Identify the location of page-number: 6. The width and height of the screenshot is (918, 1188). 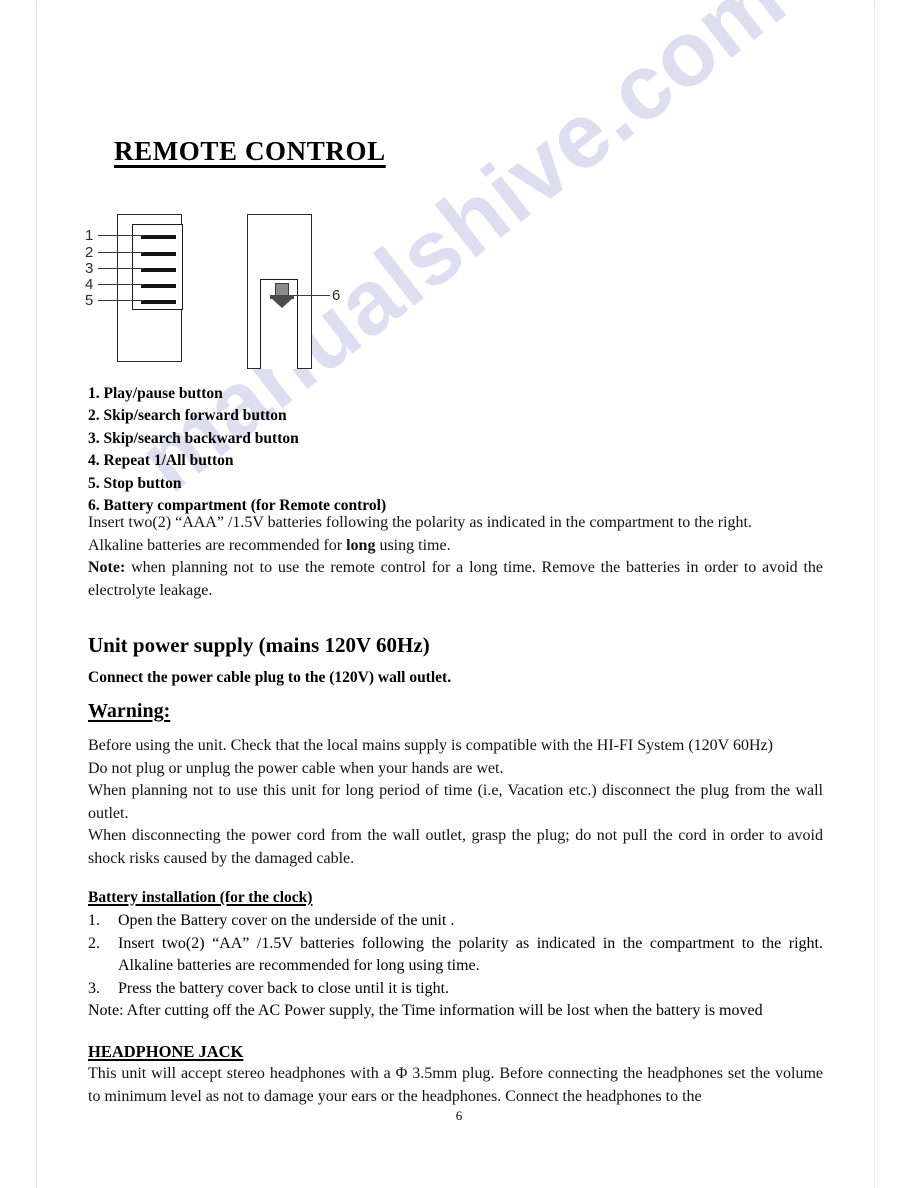
(459, 1115).